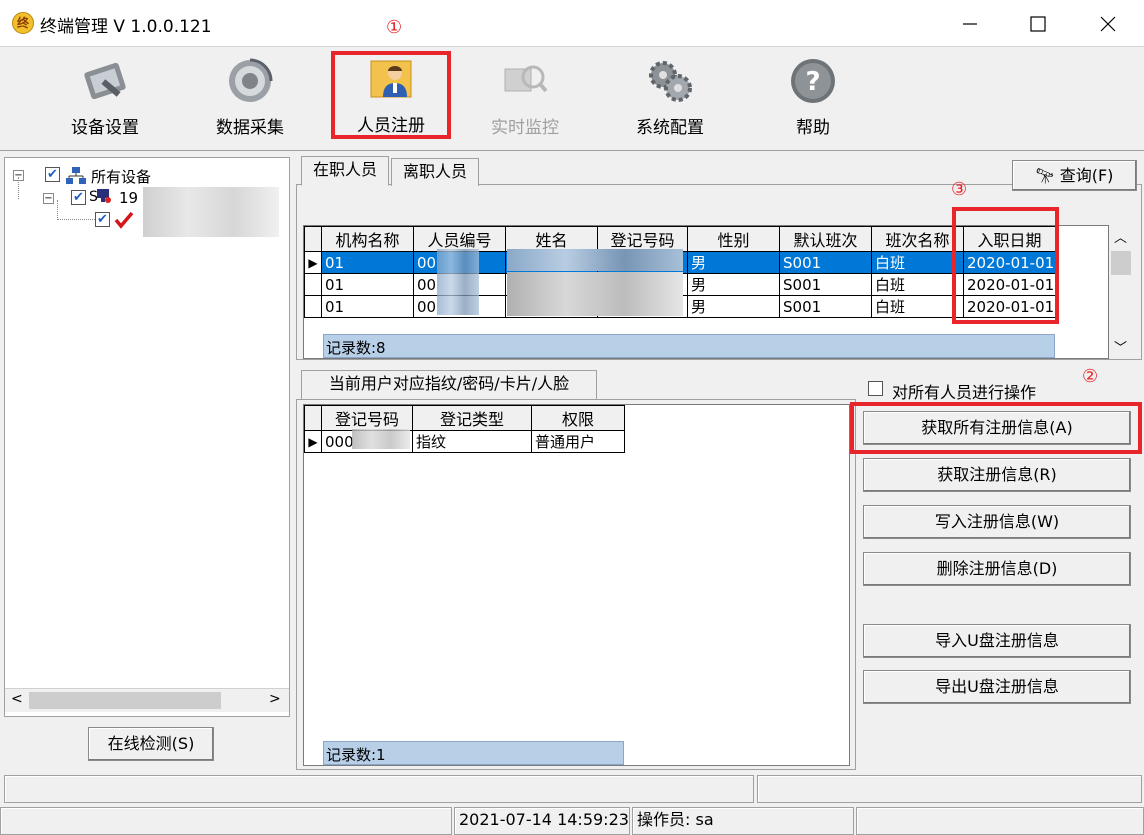 This screenshot has height=835, width=1144. Describe the element at coordinates (825, 239) in the screenshot. I see `column-header: 默认班次` at that location.